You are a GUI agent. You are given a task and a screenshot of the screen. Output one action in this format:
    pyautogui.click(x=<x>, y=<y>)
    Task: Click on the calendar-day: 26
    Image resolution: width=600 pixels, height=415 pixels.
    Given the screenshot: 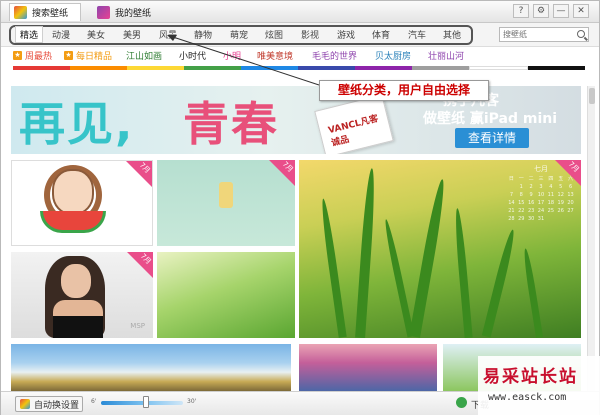 What is the action you would take?
    pyautogui.click(x=560, y=211)
    